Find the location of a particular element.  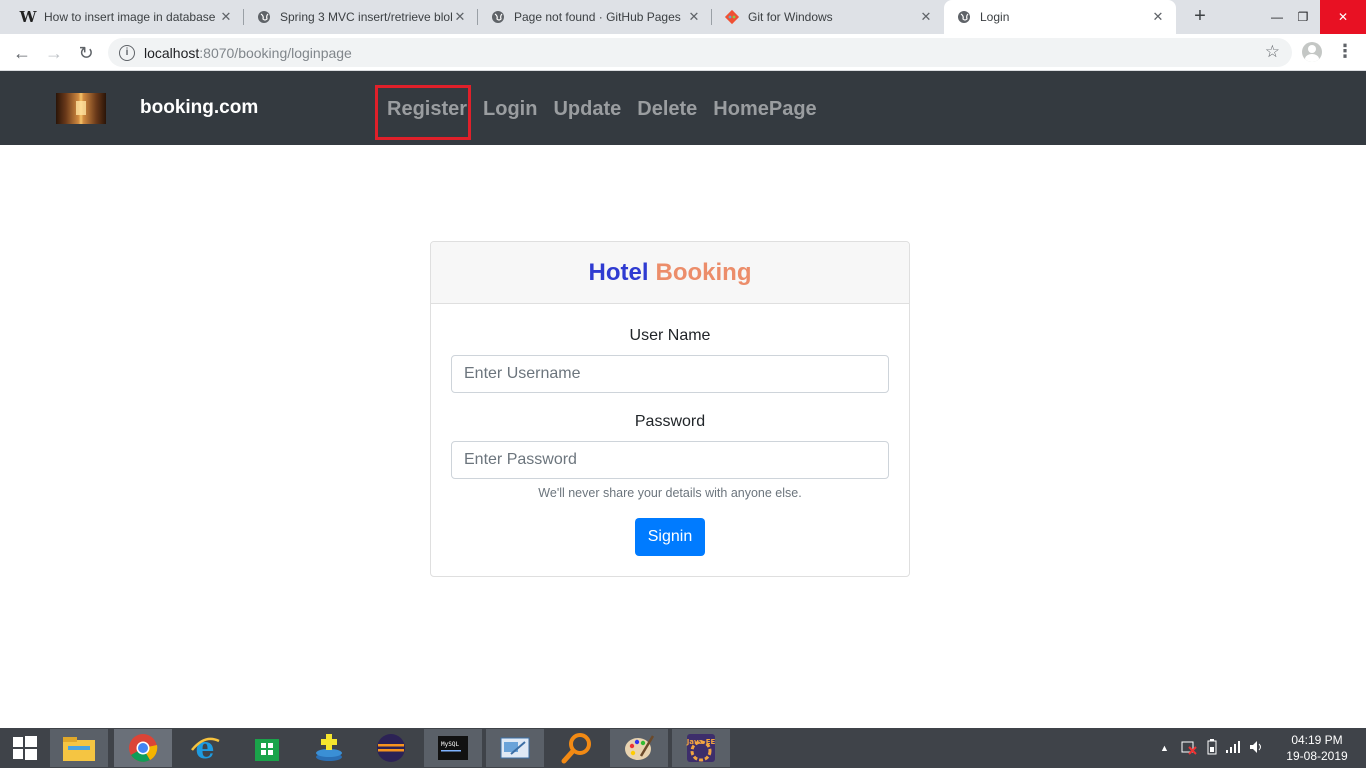

new-tab-button: + is located at coordinates (1200, 17).